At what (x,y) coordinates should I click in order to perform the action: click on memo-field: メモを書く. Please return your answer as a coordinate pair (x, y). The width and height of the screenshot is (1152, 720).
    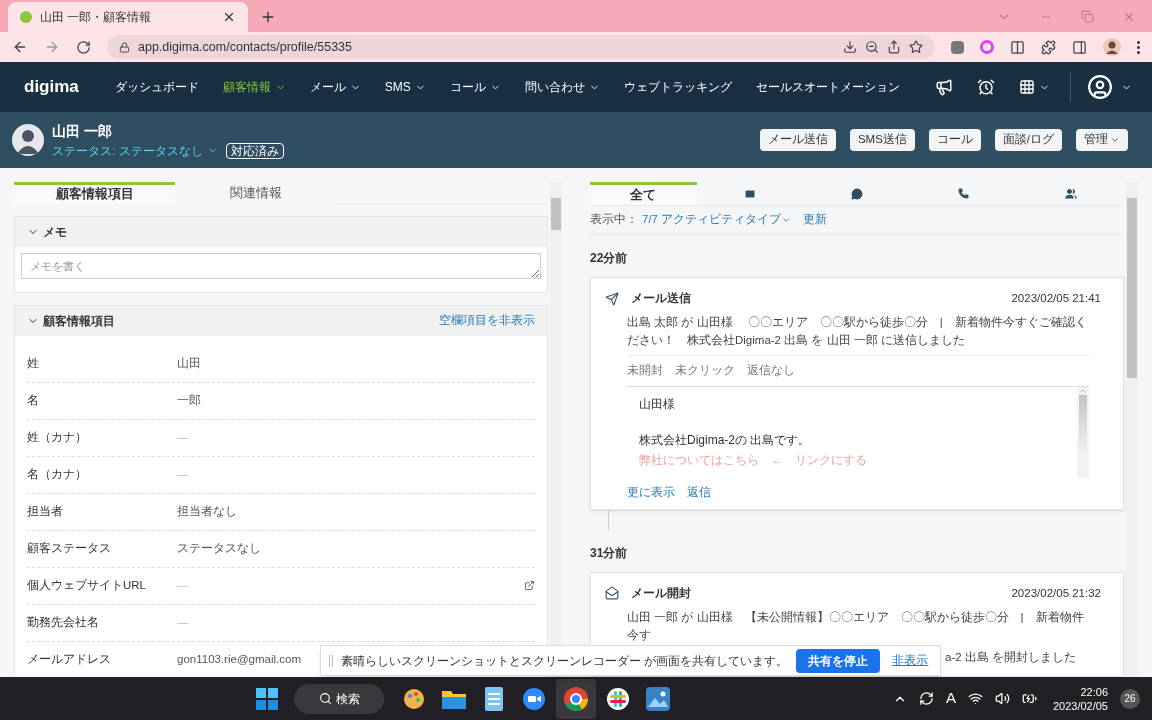
    Looking at the image, I should click on (281, 265).